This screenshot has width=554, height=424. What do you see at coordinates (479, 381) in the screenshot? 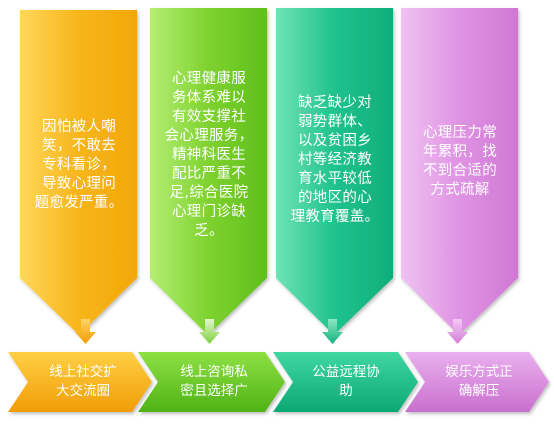
I see `solution-text-4: 娱乐方式正 确解压` at bounding box center [479, 381].